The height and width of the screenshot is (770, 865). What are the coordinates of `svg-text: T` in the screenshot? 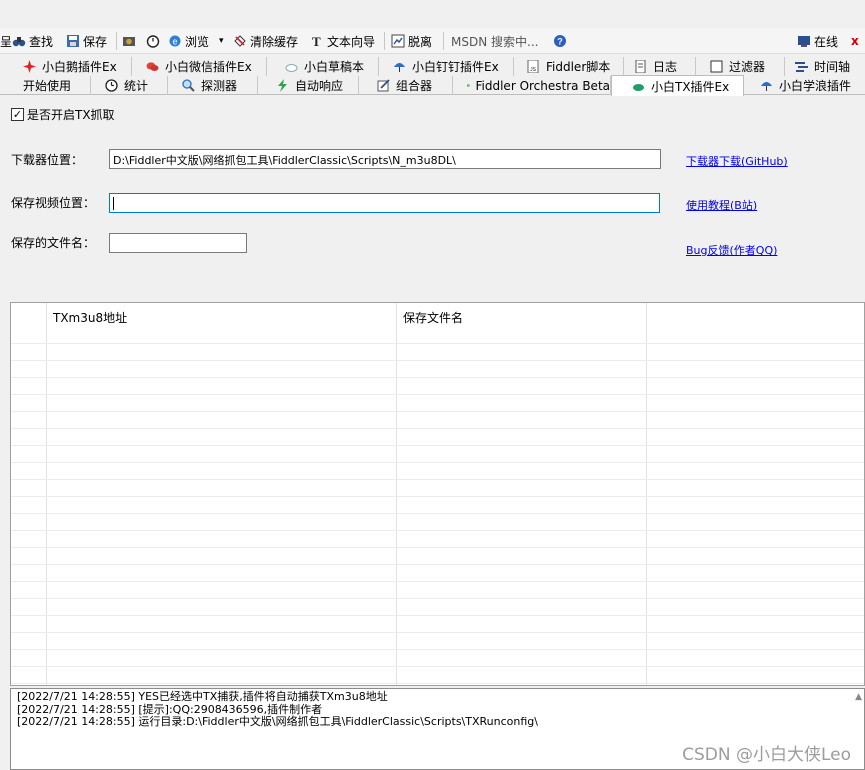 It's located at (316, 41).